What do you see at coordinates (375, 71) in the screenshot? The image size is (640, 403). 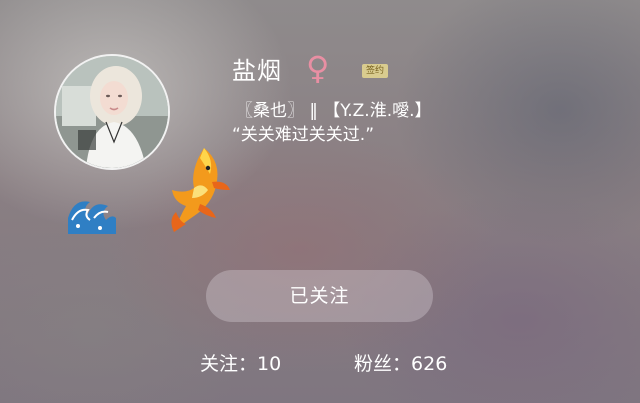 I see `sign-badge: 签约` at bounding box center [375, 71].